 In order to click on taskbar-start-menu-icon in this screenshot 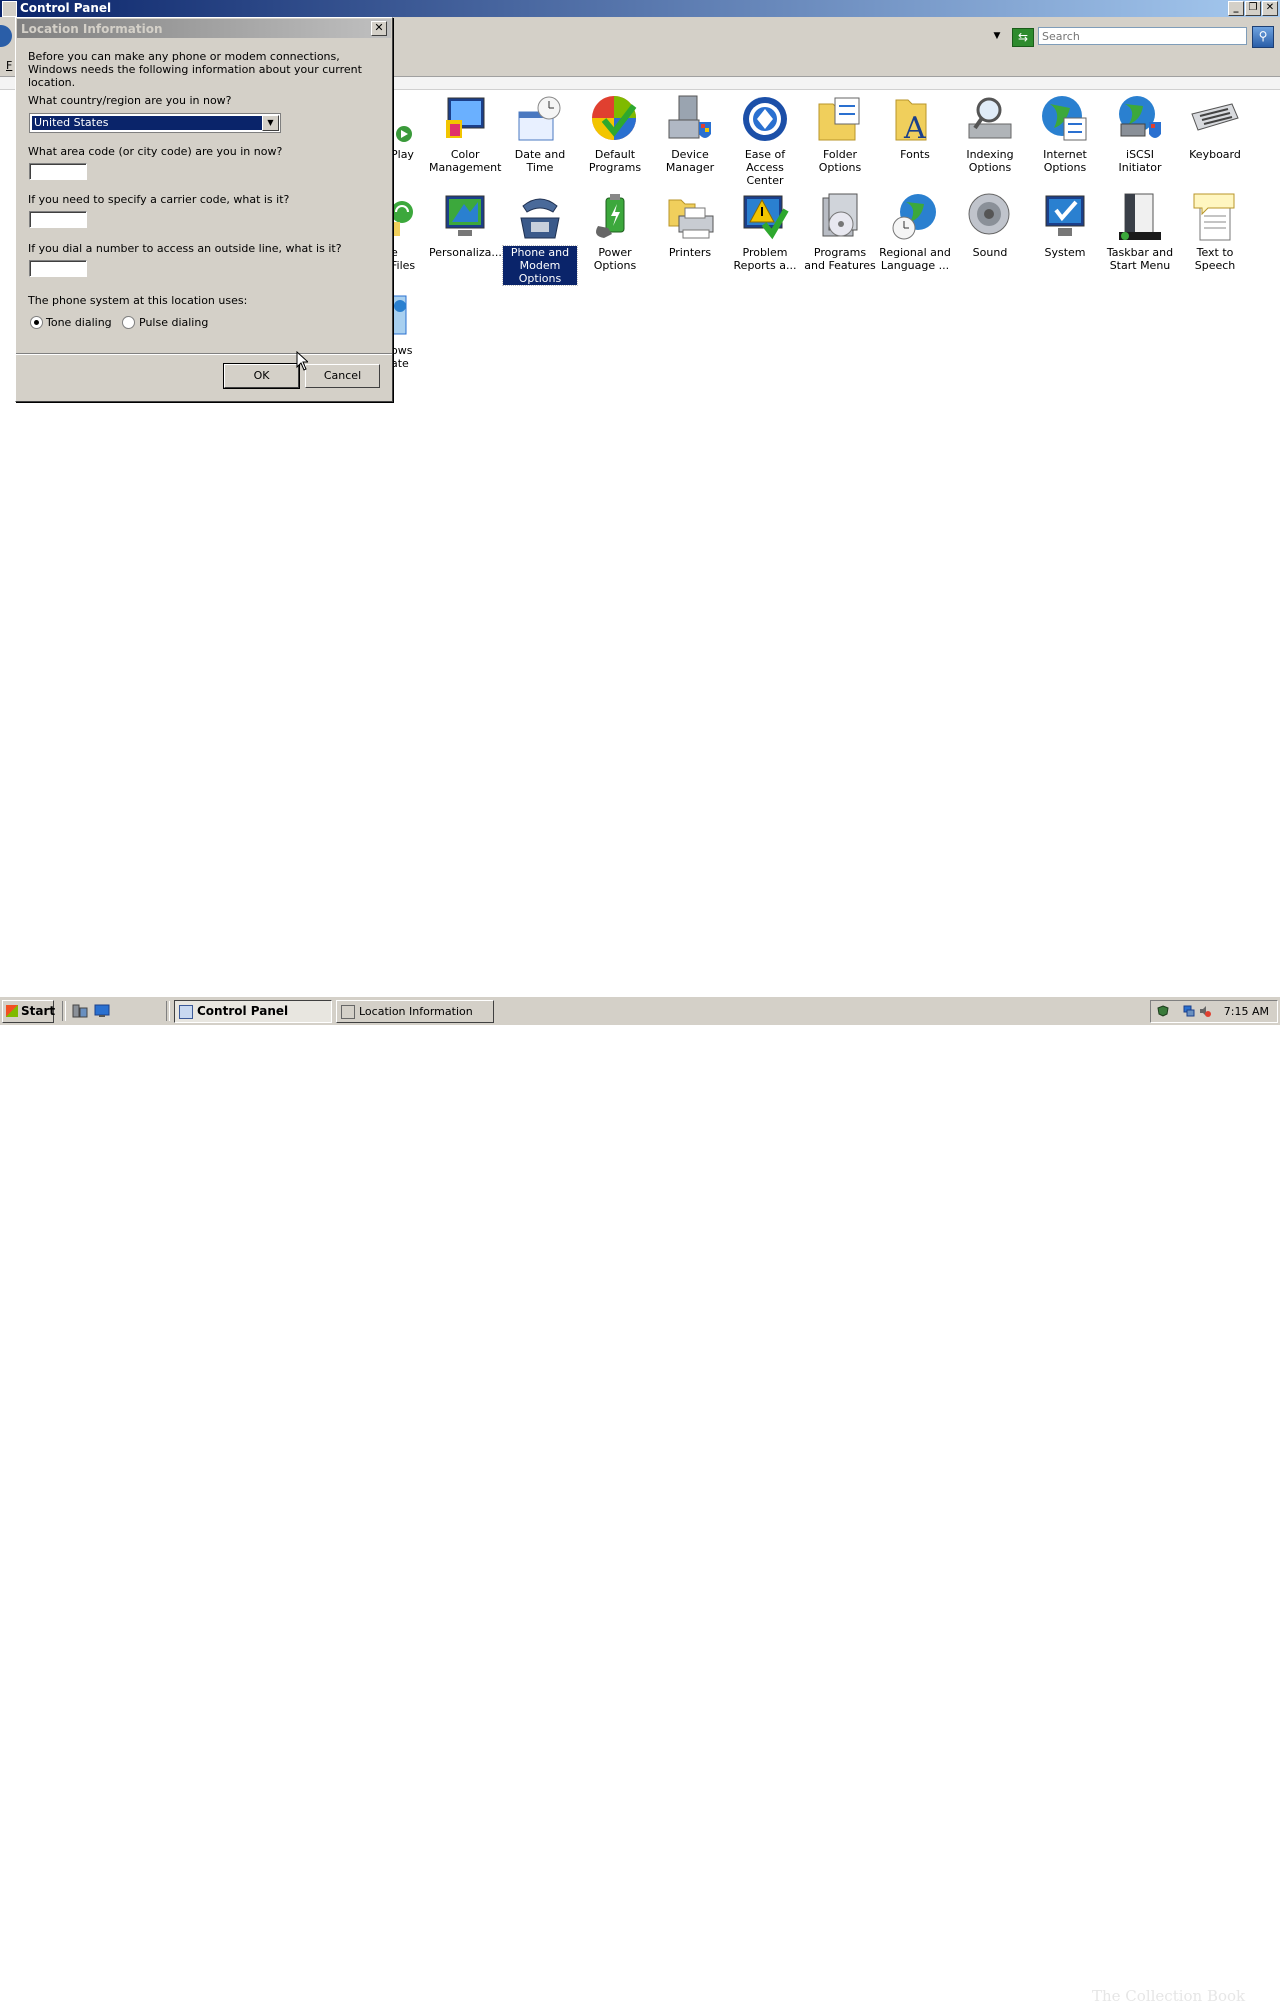, I will do `click(1140, 216)`.